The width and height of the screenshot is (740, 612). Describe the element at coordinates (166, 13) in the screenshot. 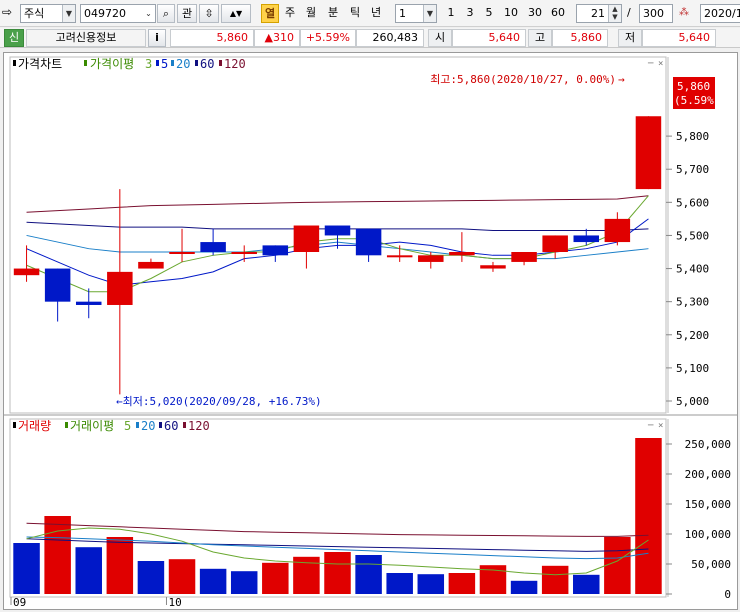

I see `search-icon: ⌕` at that location.